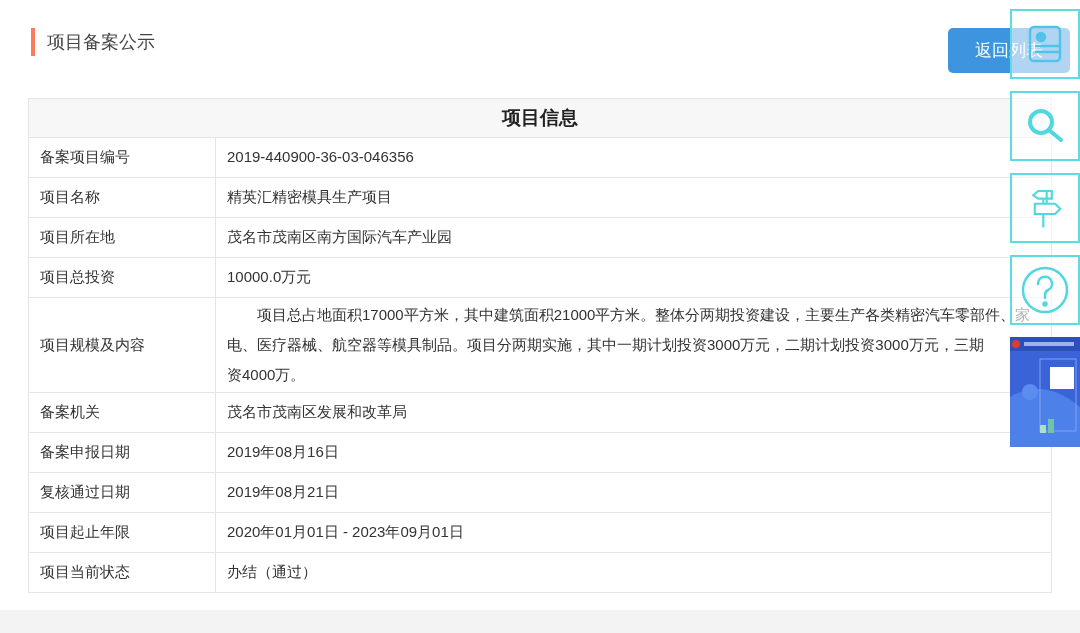 This screenshot has width=1080, height=633. Describe the element at coordinates (70, 197) in the screenshot. I see `field-label: 项目名称` at that location.